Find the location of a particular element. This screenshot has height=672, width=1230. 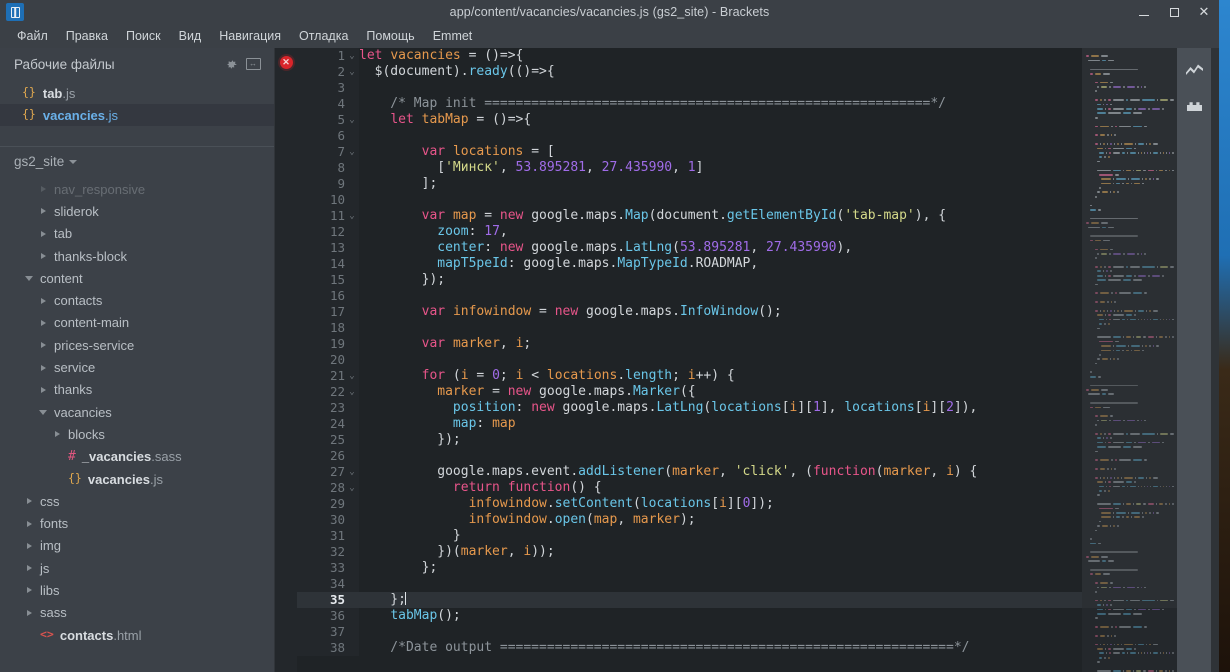

code-line-28: 28 ⌄ return function() { is located at coordinates (689, 488).